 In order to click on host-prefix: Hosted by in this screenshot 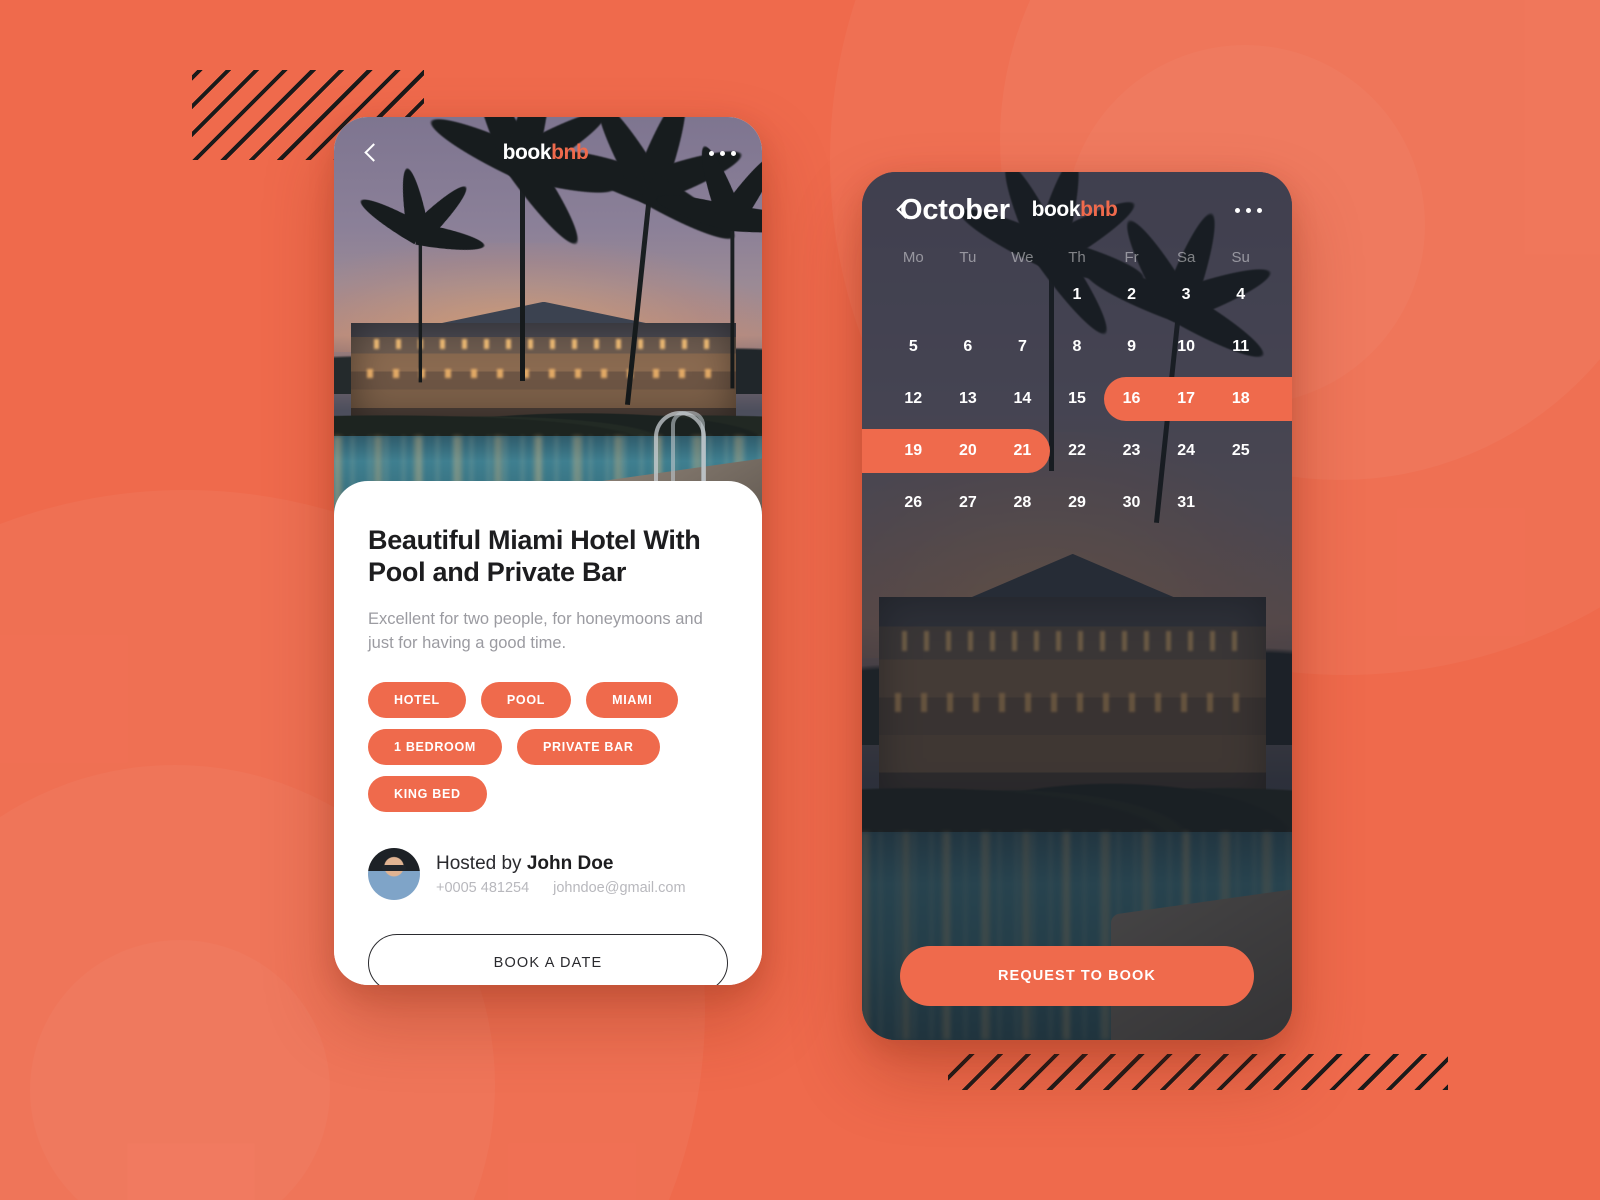, I will do `click(479, 863)`.